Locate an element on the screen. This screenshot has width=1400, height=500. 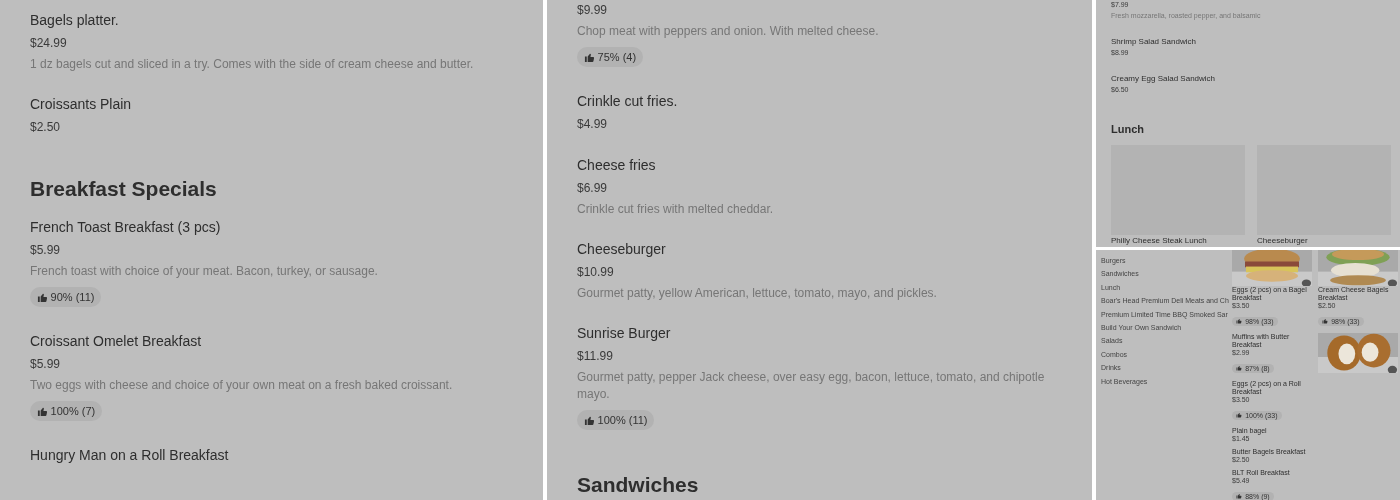
item-description: Two eggs with cheese and choice of your own meat on a fresh baked croissant. is located at coordinates (242, 385).